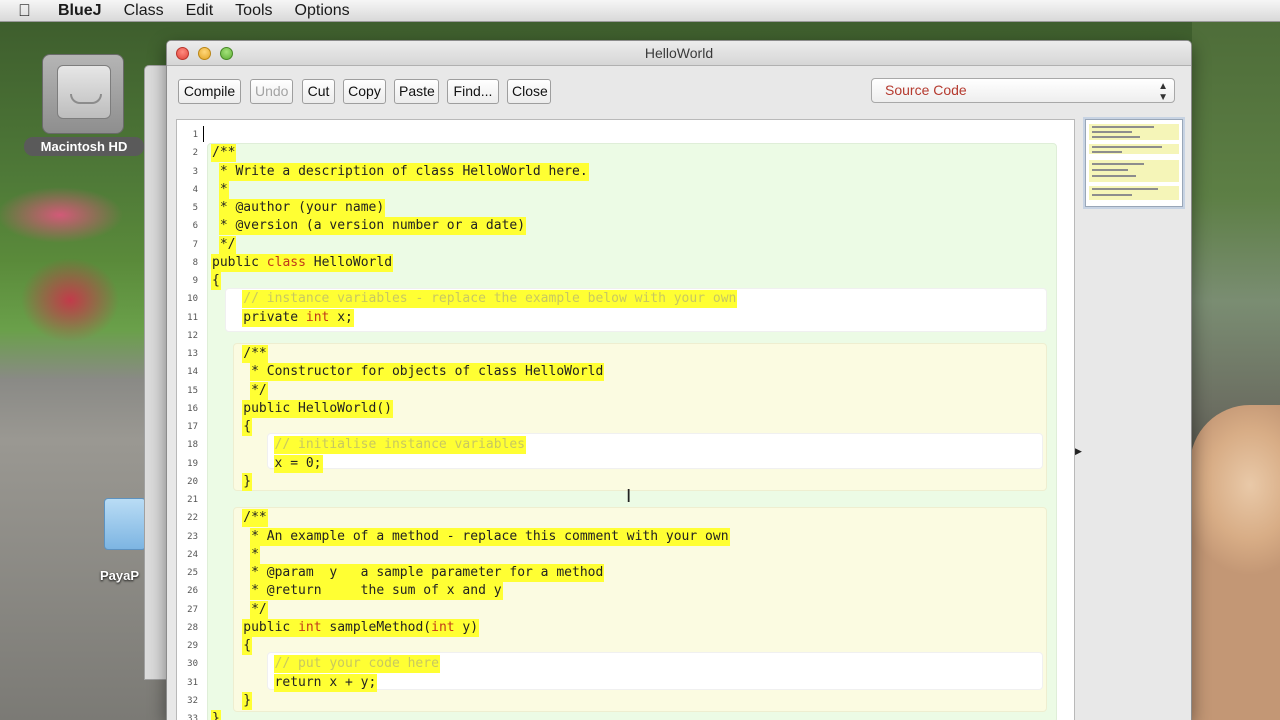 The height and width of the screenshot is (720, 1280). Describe the element at coordinates (192, 518) in the screenshot. I see `line-number: 22` at that location.